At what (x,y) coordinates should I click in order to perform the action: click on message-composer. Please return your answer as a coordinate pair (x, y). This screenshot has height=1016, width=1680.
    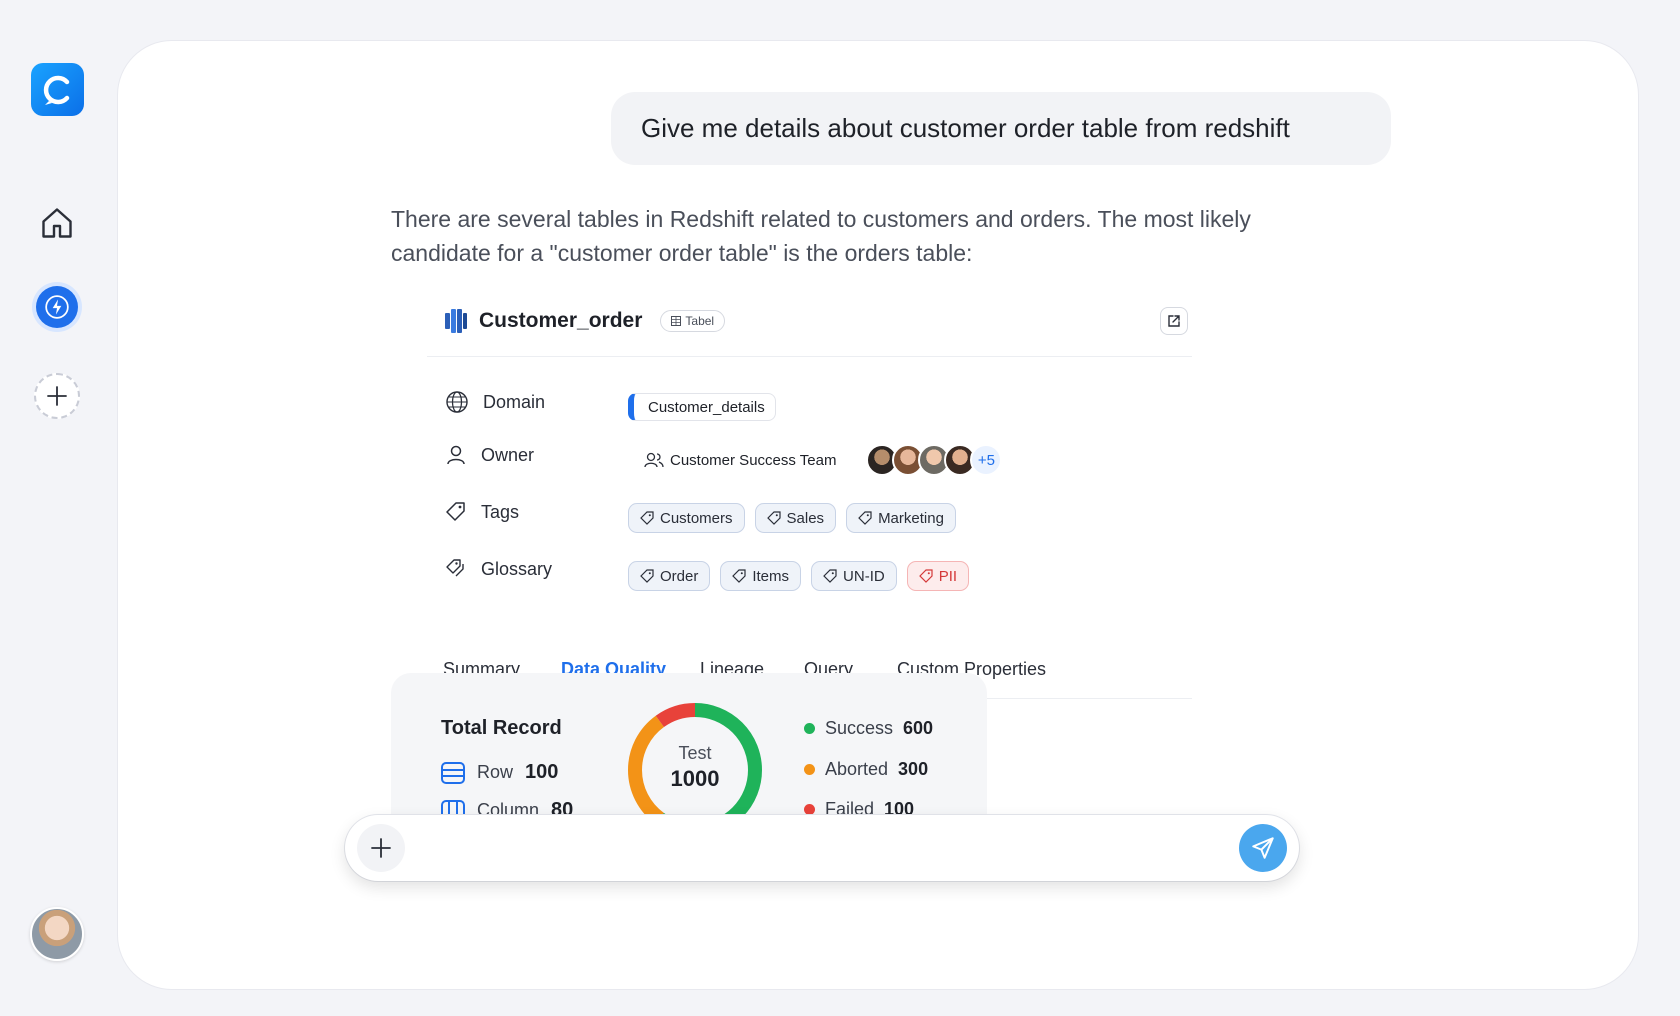
    Looking at the image, I should click on (822, 848).